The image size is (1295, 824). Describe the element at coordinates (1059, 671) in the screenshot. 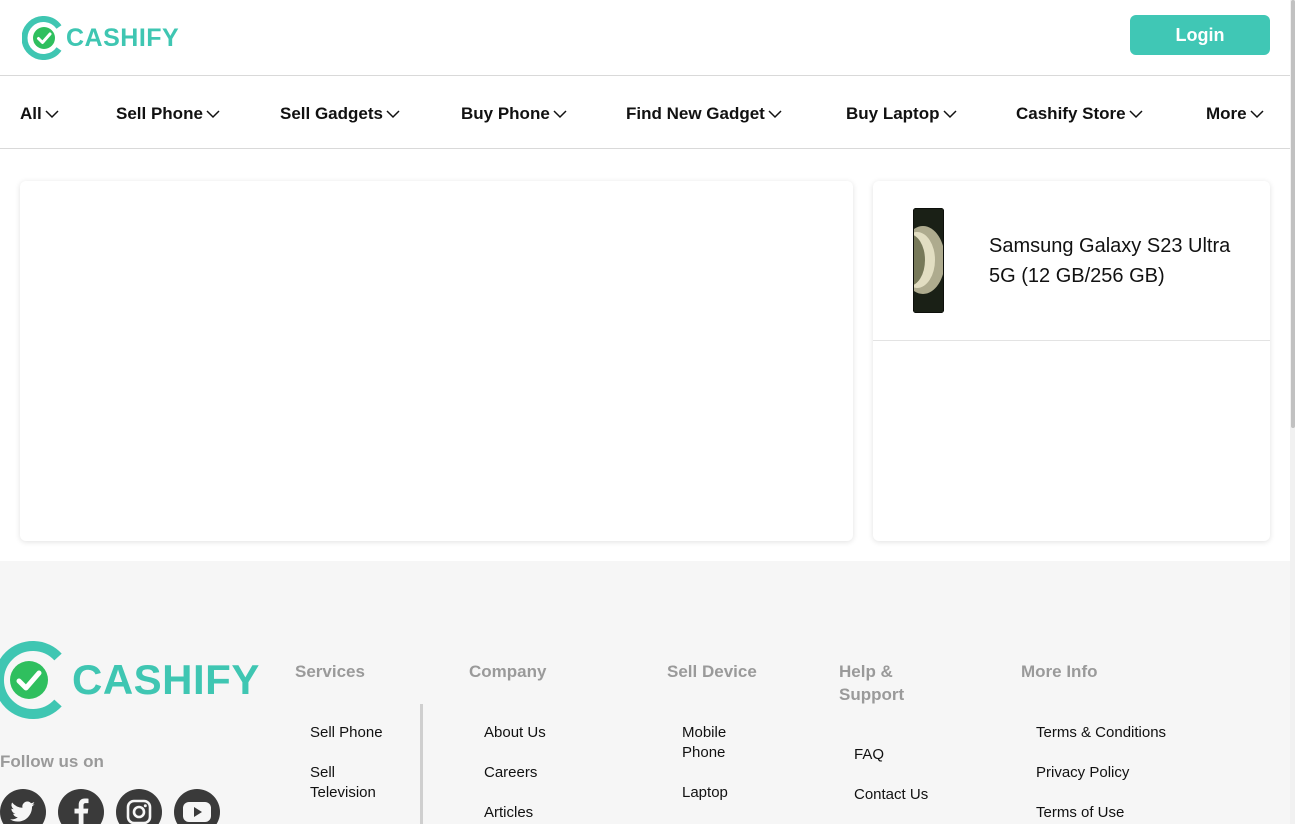

I see `footer-col-title-more-info: More Info` at that location.